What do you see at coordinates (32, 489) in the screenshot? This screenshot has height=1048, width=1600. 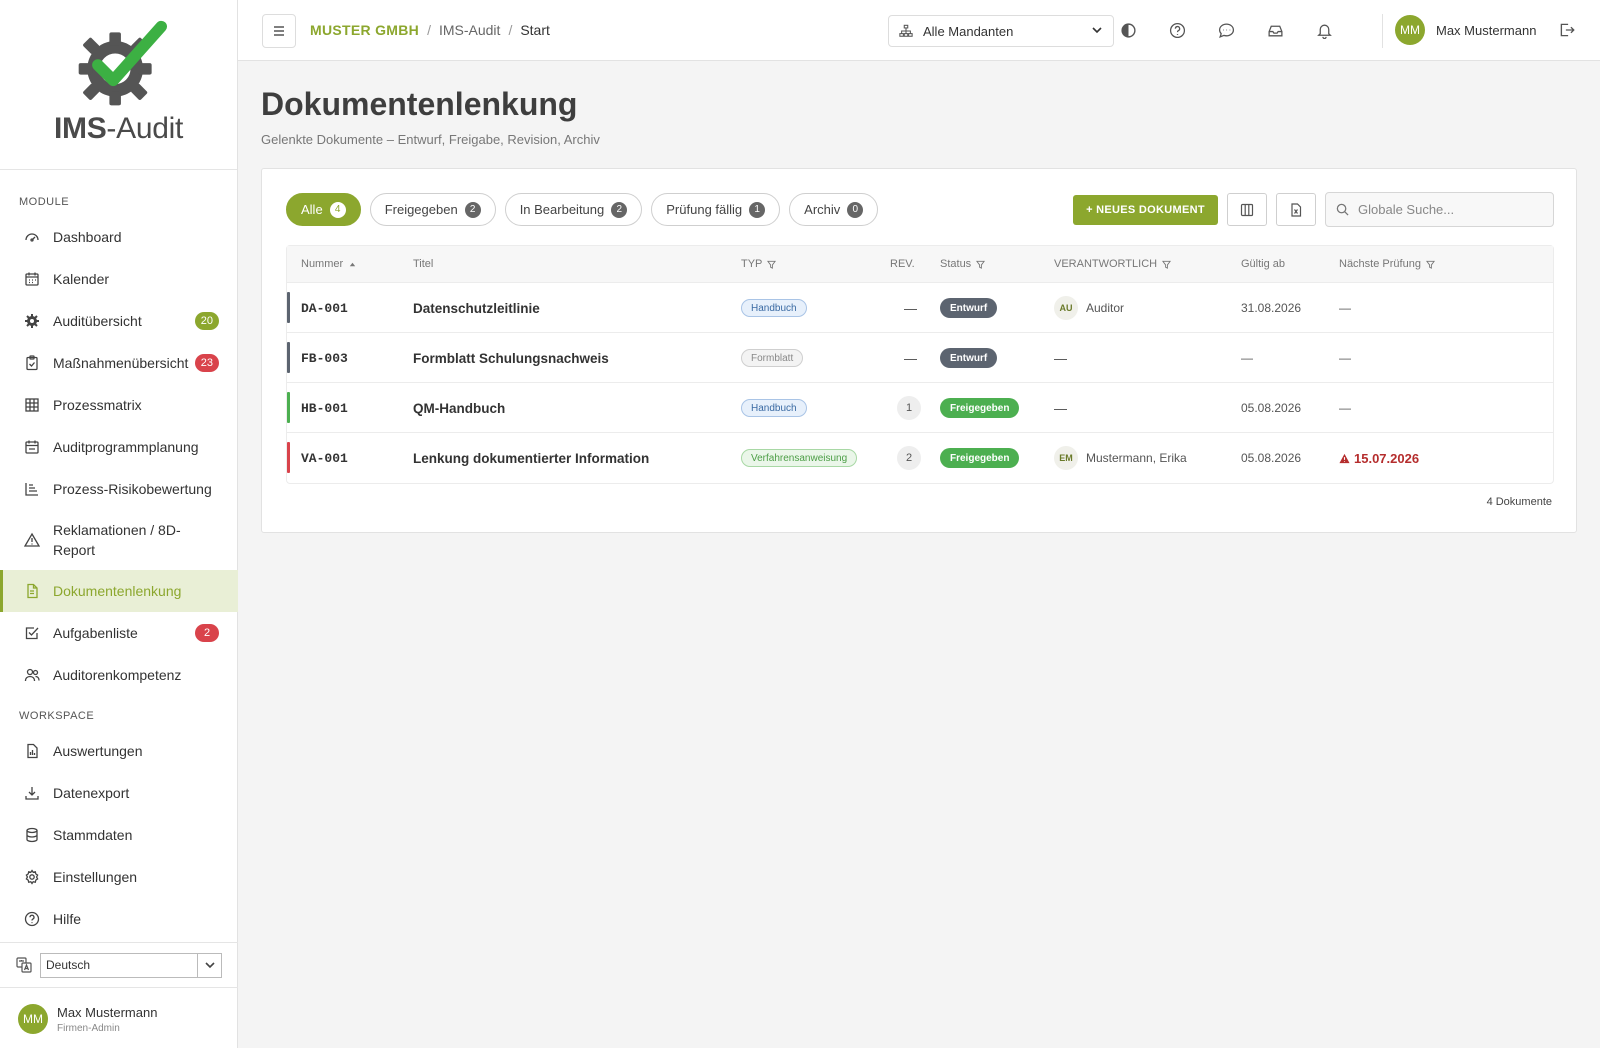 I see `list-tree-icon` at bounding box center [32, 489].